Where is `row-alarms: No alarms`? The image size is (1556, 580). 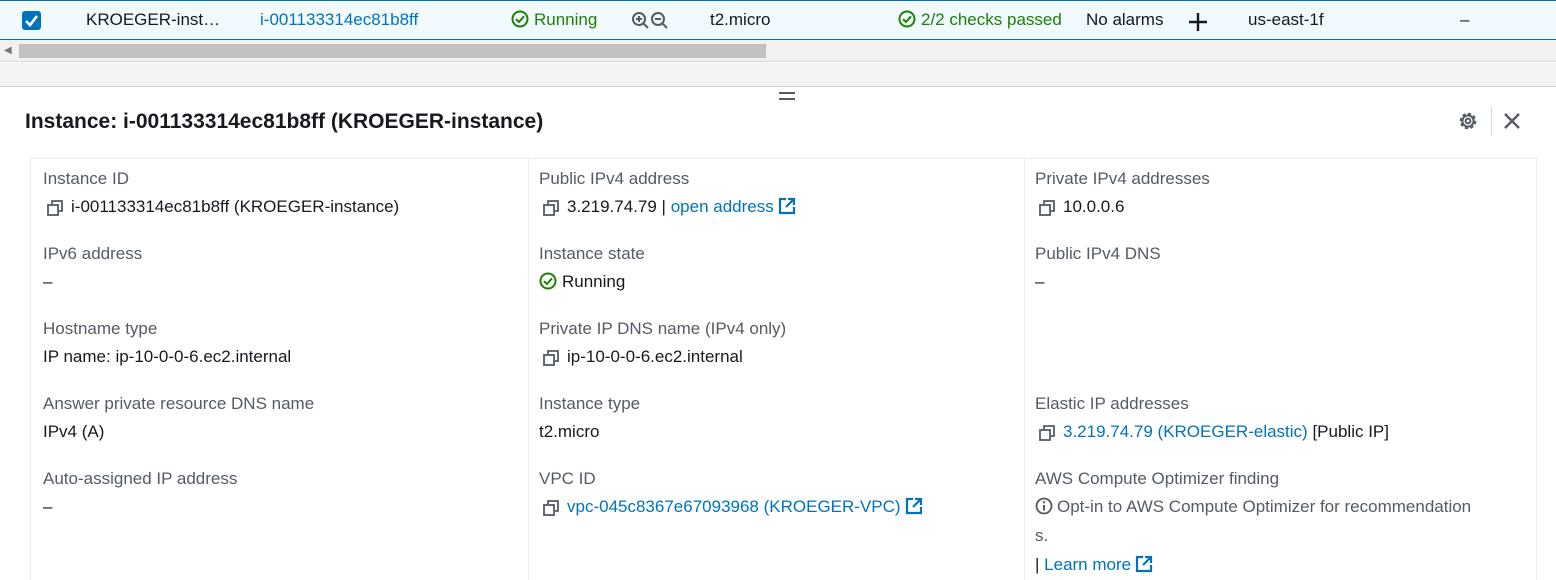
row-alarms: No alarms is located at coordinates (1125, 19).